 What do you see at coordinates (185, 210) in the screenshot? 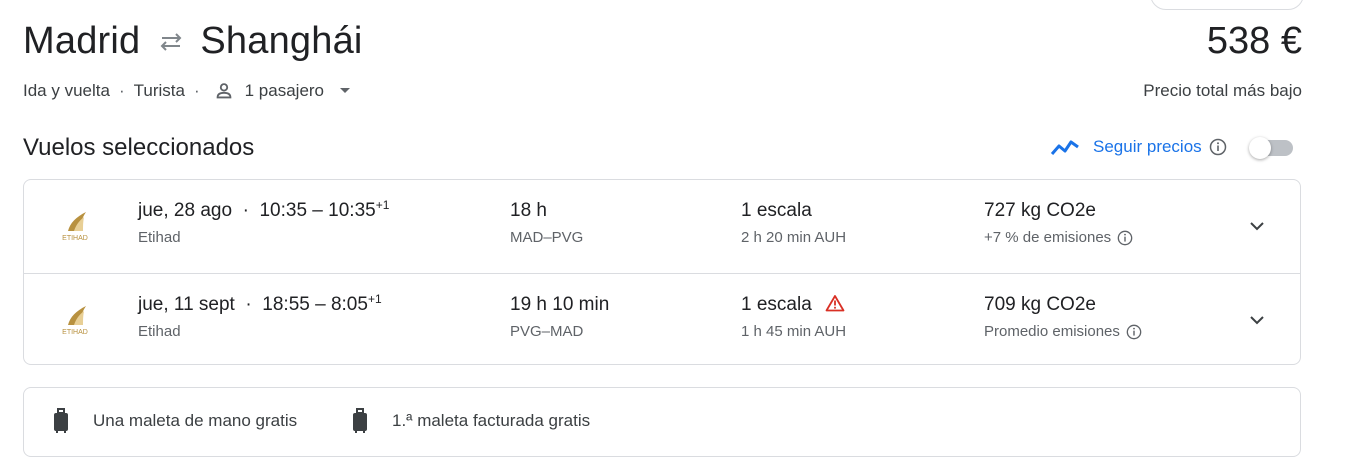
I see `flight-date: jue, 28 ago` at bounding box center [185, 210].